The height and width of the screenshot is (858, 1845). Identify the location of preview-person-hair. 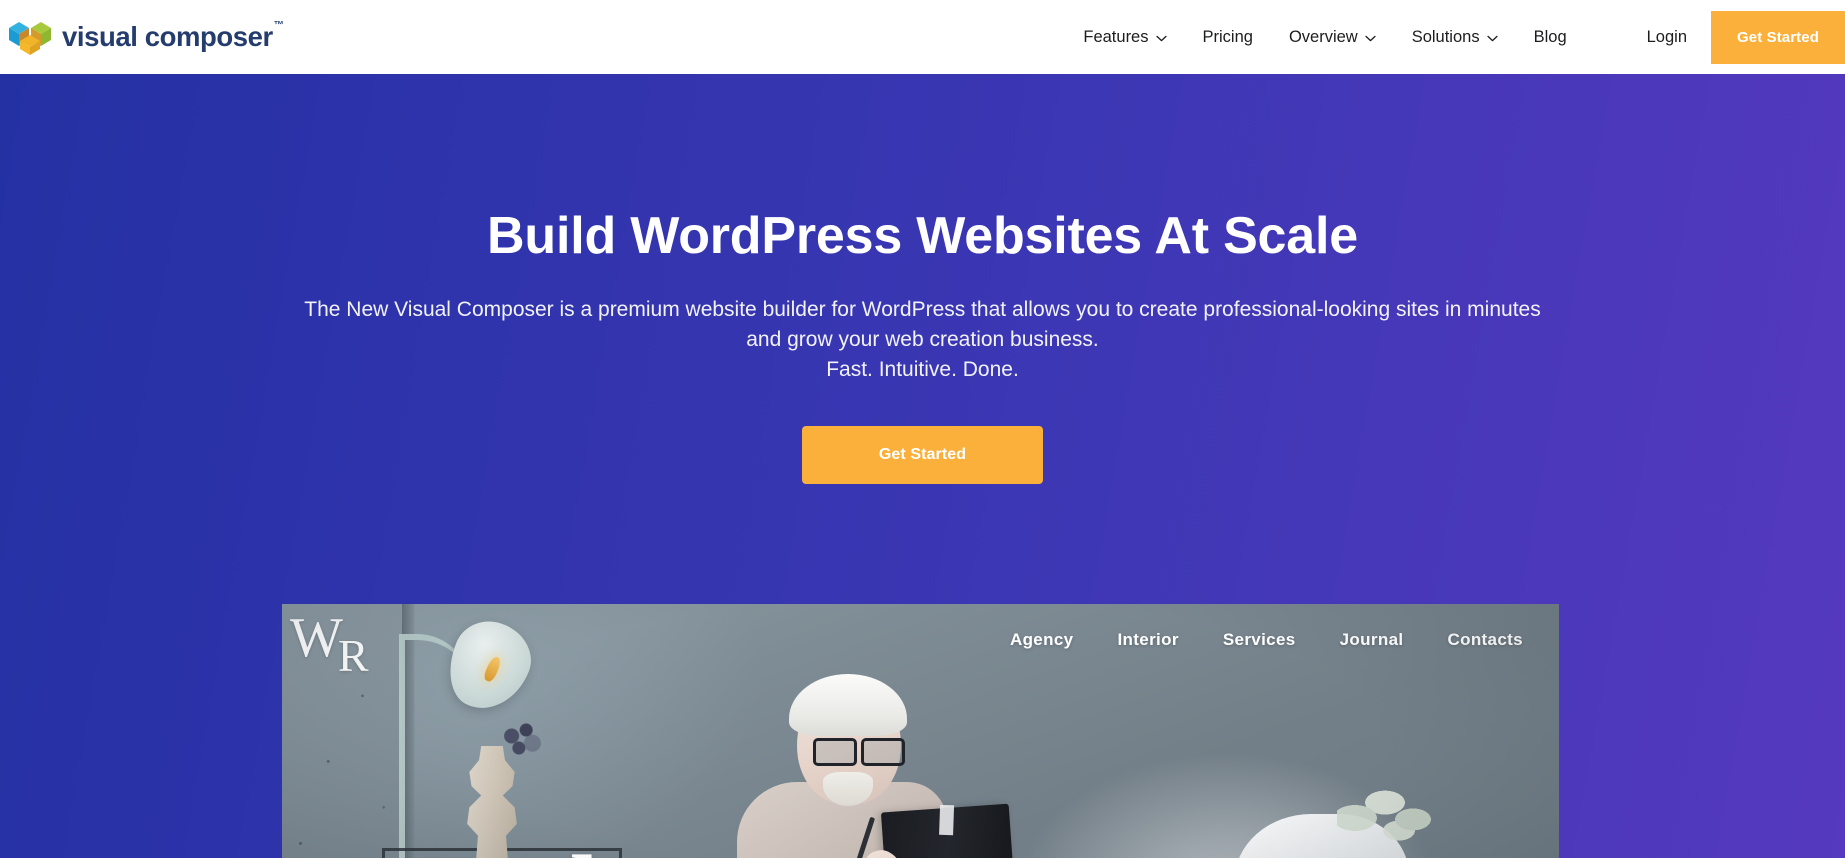
(848, 705).